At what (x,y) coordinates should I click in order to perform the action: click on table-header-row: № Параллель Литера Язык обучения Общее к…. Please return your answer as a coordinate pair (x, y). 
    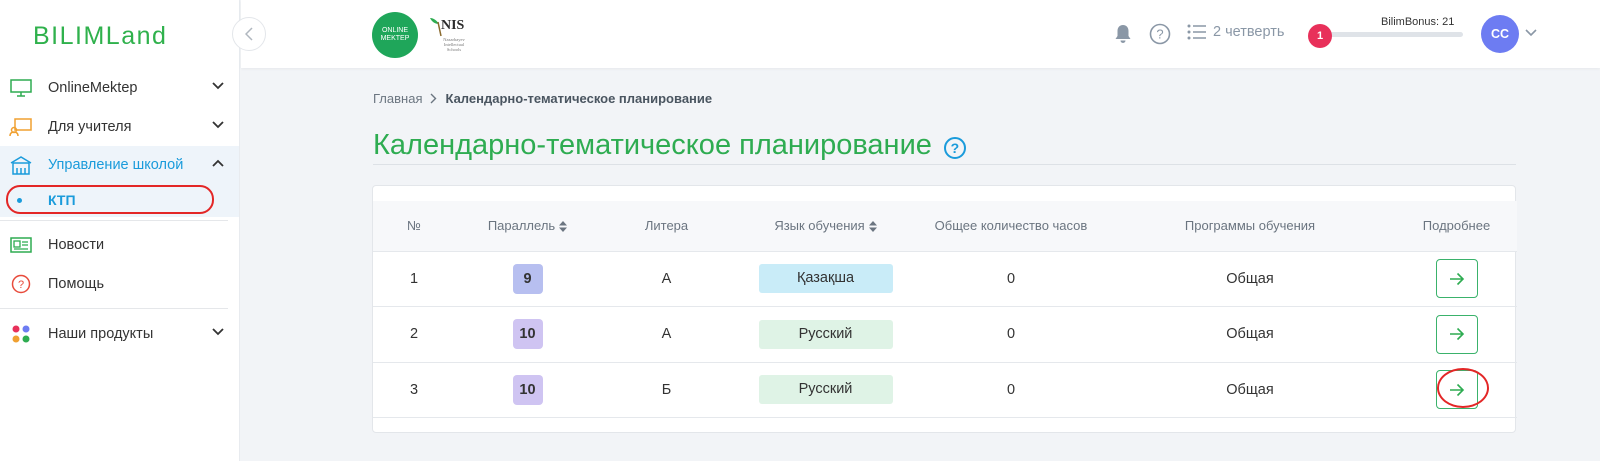
    Looking at the image, I should click on (945, 226).